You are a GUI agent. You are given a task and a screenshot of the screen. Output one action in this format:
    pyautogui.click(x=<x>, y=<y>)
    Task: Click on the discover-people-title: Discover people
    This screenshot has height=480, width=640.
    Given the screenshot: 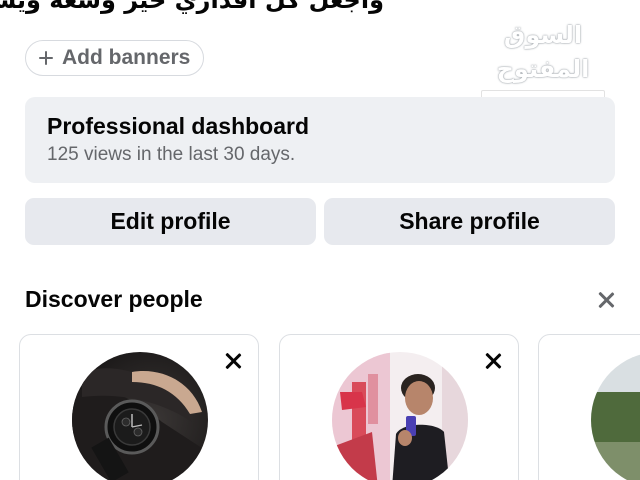 What is the action you would take?
    pyautogui.click(x=114, y=299)
    